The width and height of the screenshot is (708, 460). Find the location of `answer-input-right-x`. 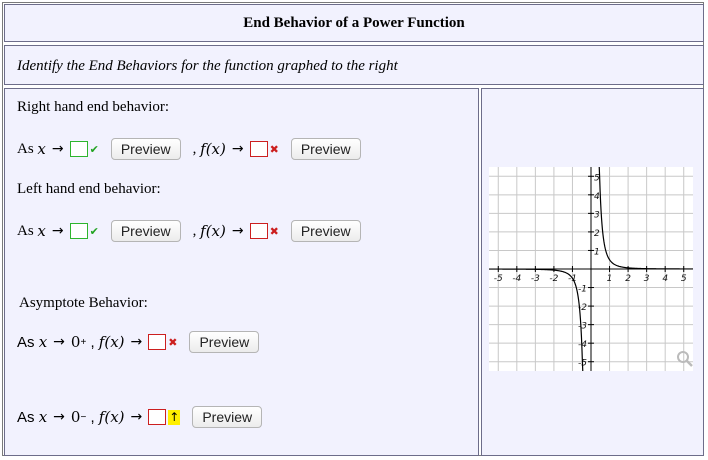

answer-input-right-x is located at coordinates (78, 149).